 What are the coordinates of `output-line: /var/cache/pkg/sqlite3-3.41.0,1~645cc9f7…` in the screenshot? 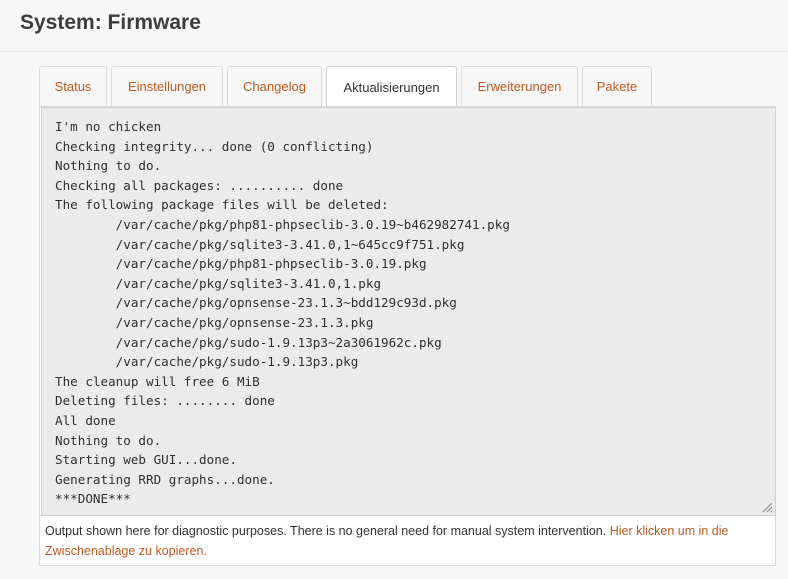 It's located at (260, 244).